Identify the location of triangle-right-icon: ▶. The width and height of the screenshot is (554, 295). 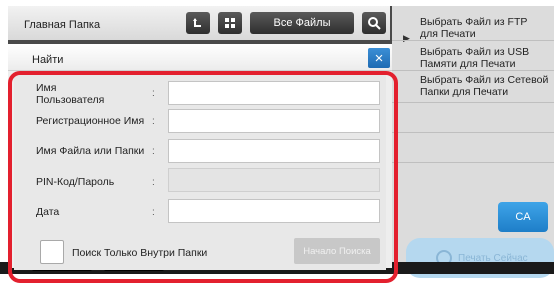
(406, 38).